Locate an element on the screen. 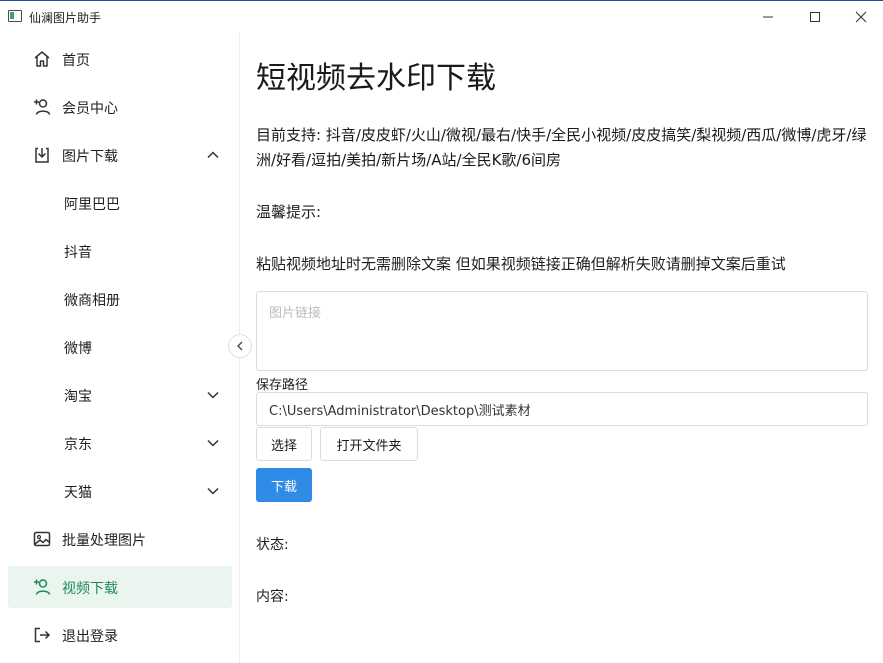 The image size is (883, 663). link-input is located at coordinates (562, 331).